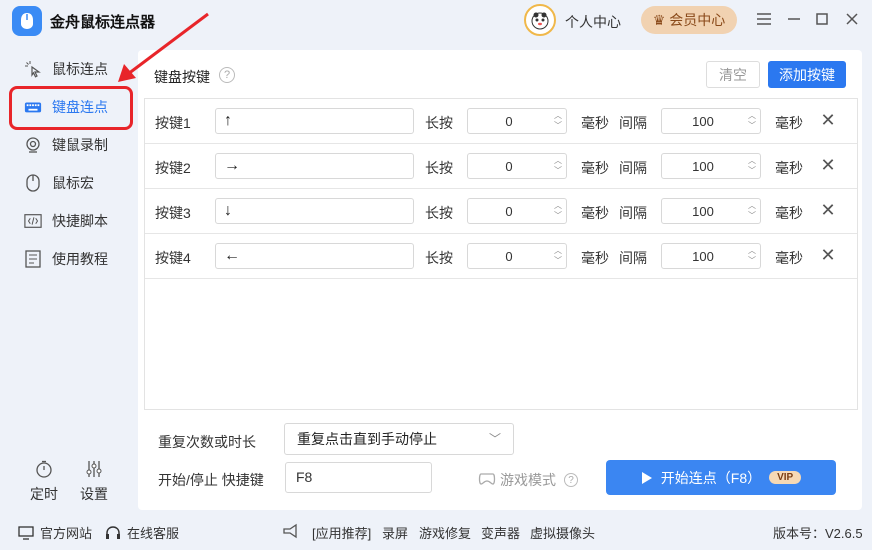 This screenshot has width=872, height=550. What do you see at coordinates (399, 439) in the screenshot?
I see `repeat-select: 重复点击直到手动停止 ﹀` at bounding box center [399, 439].